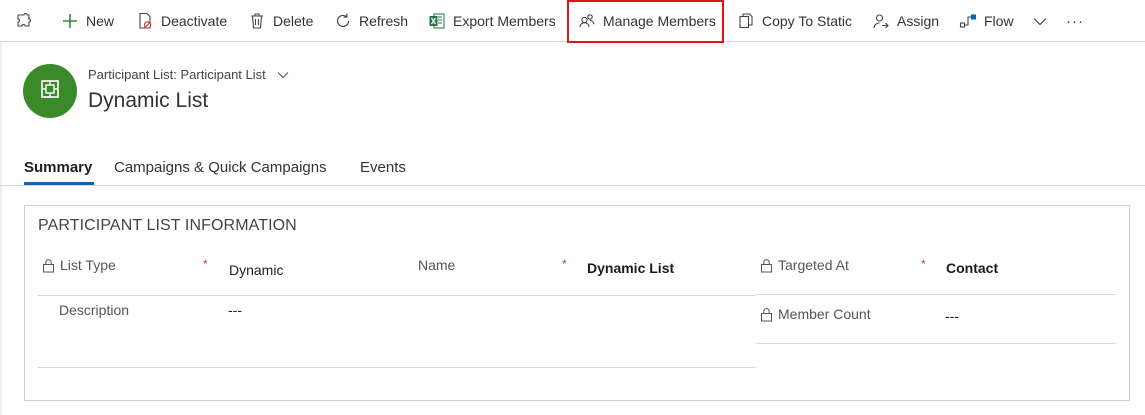 The height and width of the screenshot is (415, 1145). Describe the element at coordinates (257, 21) in the screenshot. I see `trash-icon` at that location.